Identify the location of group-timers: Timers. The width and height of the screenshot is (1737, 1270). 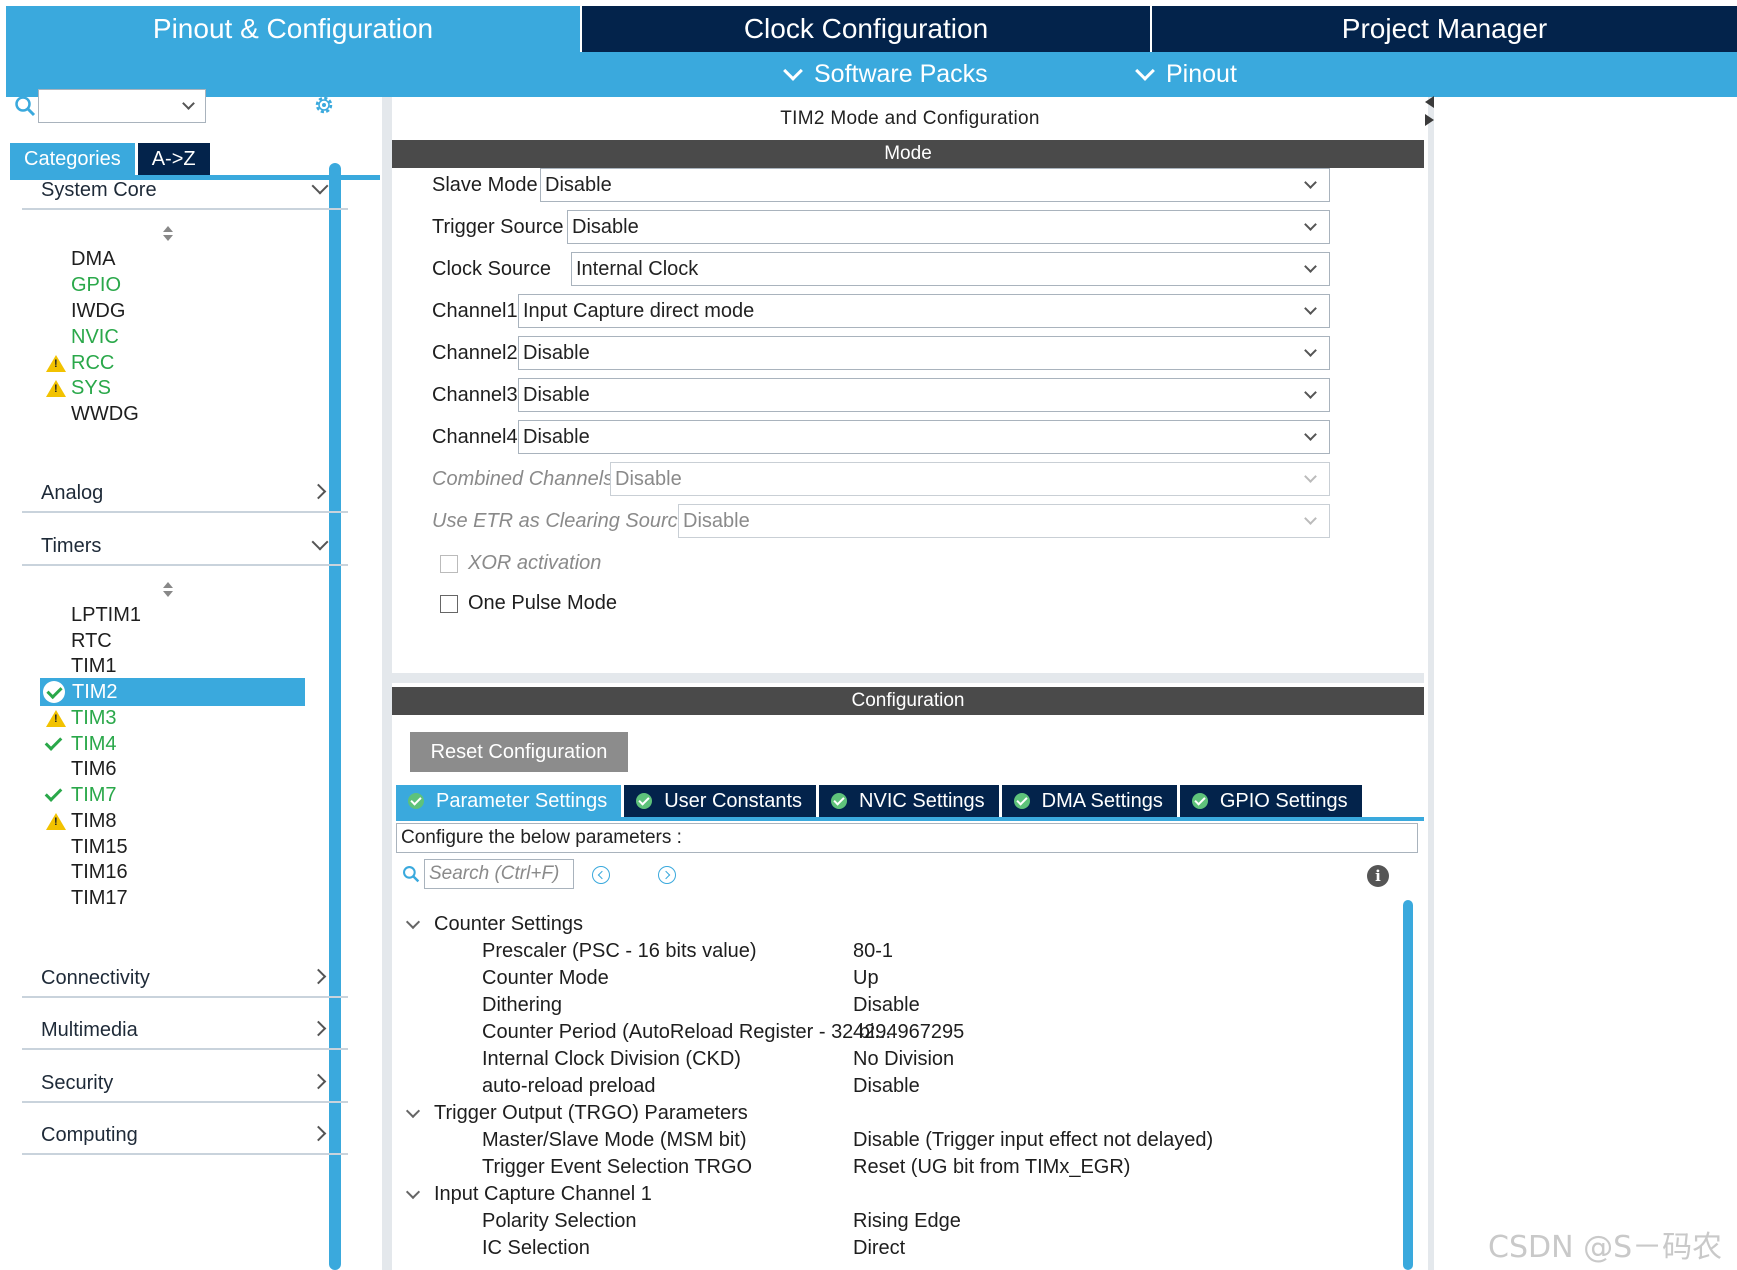
(185, 548).